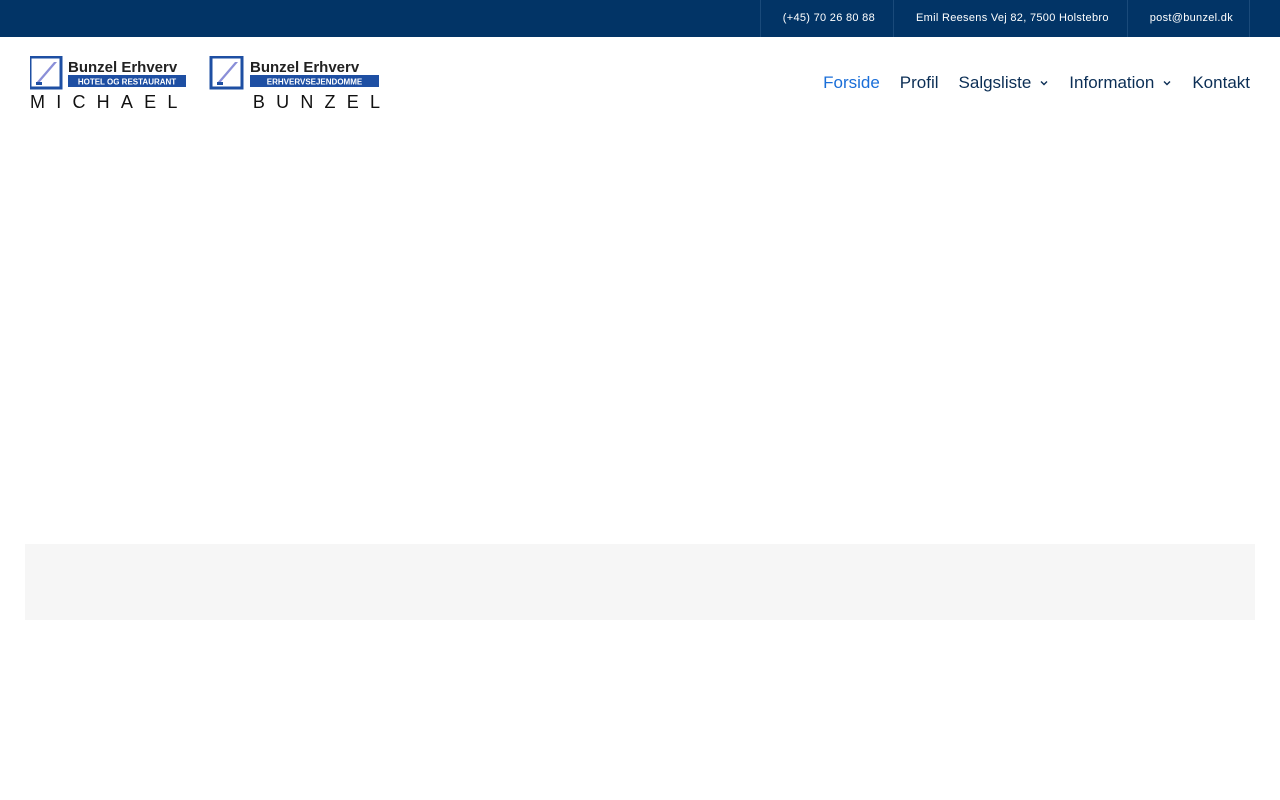  Describe the element at coordinates (995, 82) in the screenshot. I see `nav-item-label: Salgsliste` at that location.